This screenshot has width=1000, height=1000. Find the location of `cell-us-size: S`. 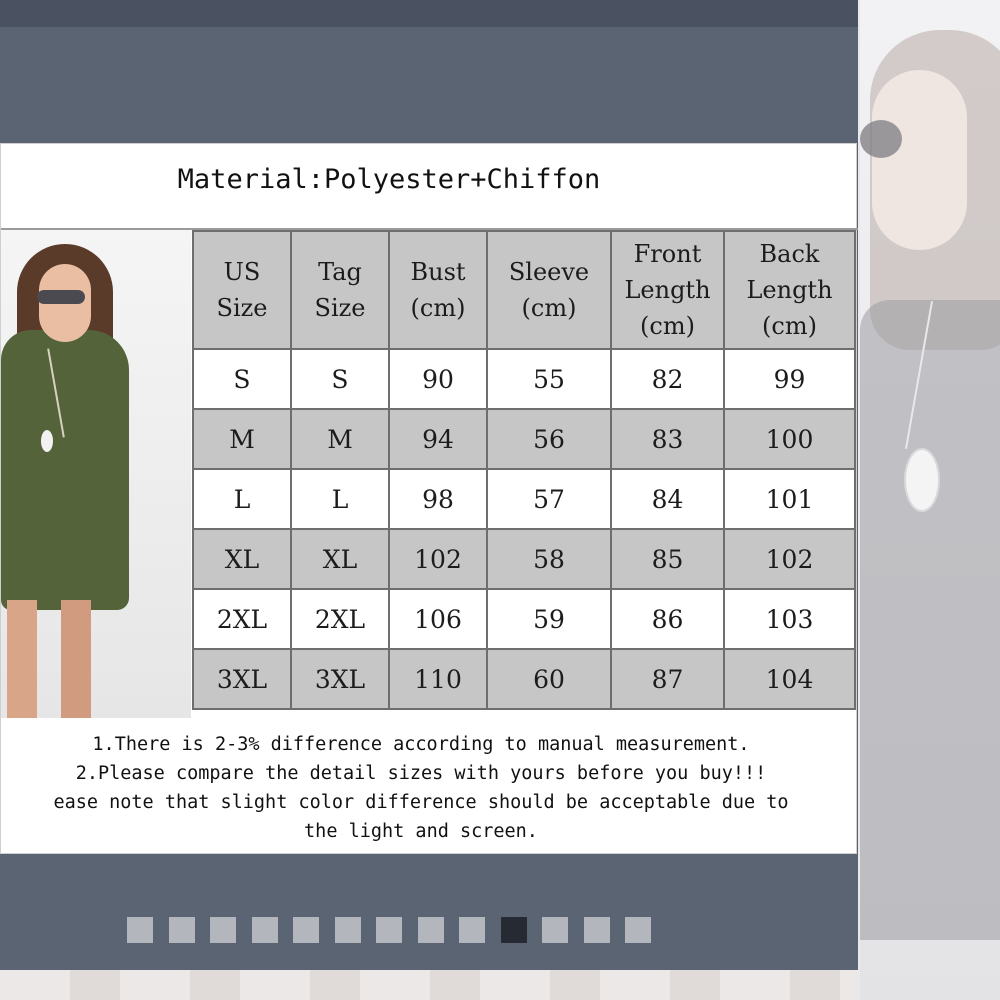

cell-us-size: S is located at coordinates (242, 379).